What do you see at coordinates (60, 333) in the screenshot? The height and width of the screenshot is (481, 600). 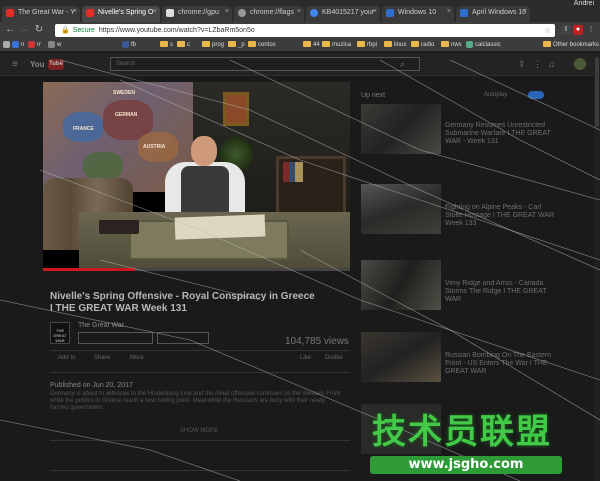 I see `channel-avatar: THE GREAT WAR` at bounding box center [60, 333].